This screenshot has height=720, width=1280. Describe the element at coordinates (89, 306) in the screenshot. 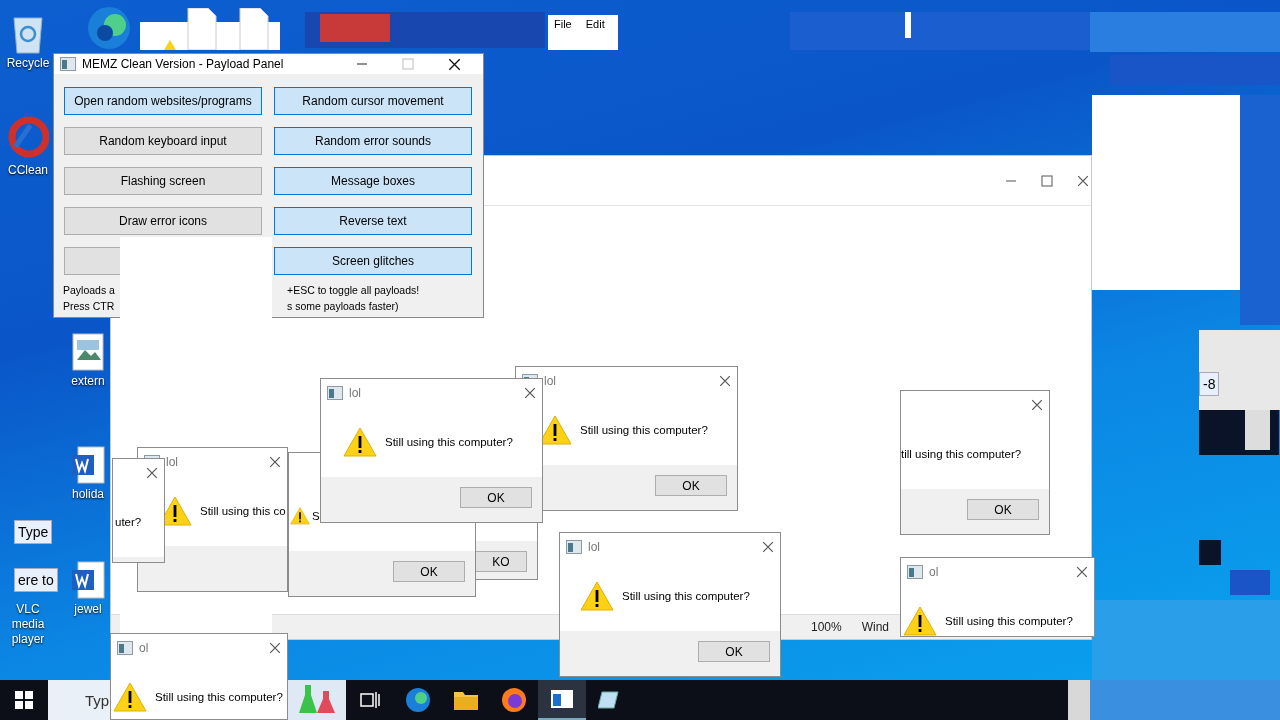

I see `help-text: Press CTR` at that location.